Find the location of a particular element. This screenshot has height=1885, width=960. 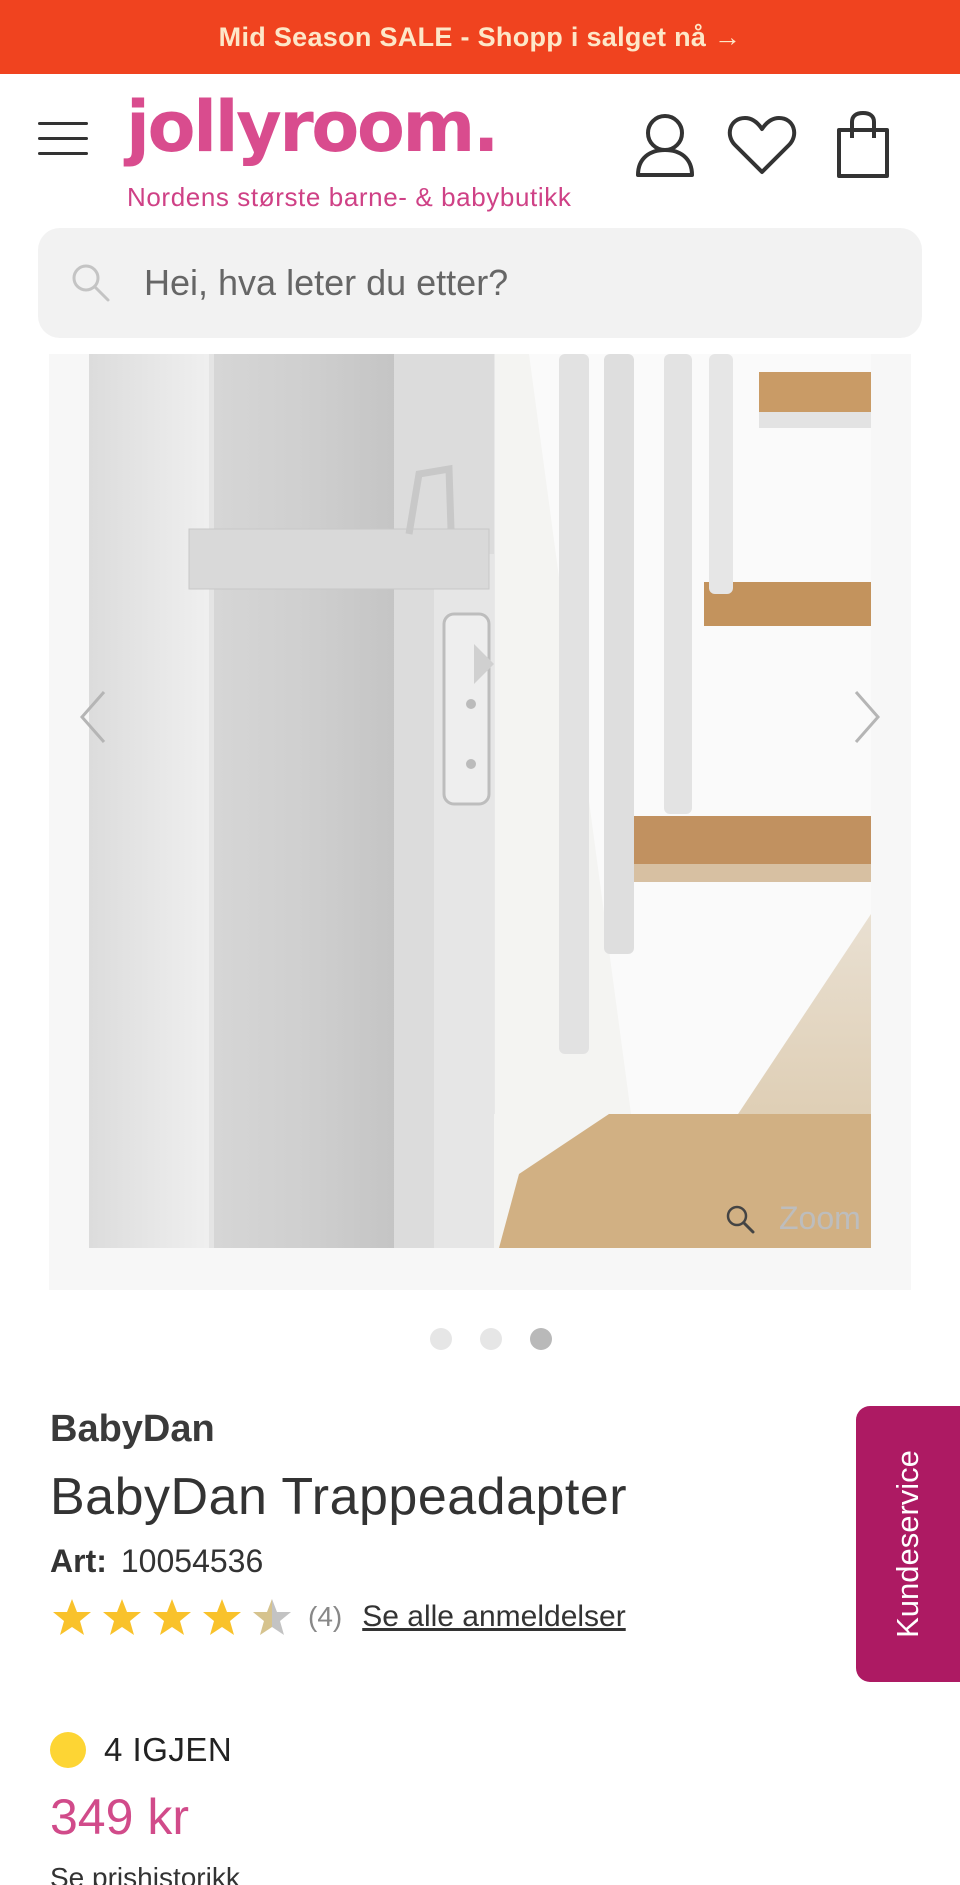

stock-status: 4 IGJEN is located at coordinates (141, 1750).